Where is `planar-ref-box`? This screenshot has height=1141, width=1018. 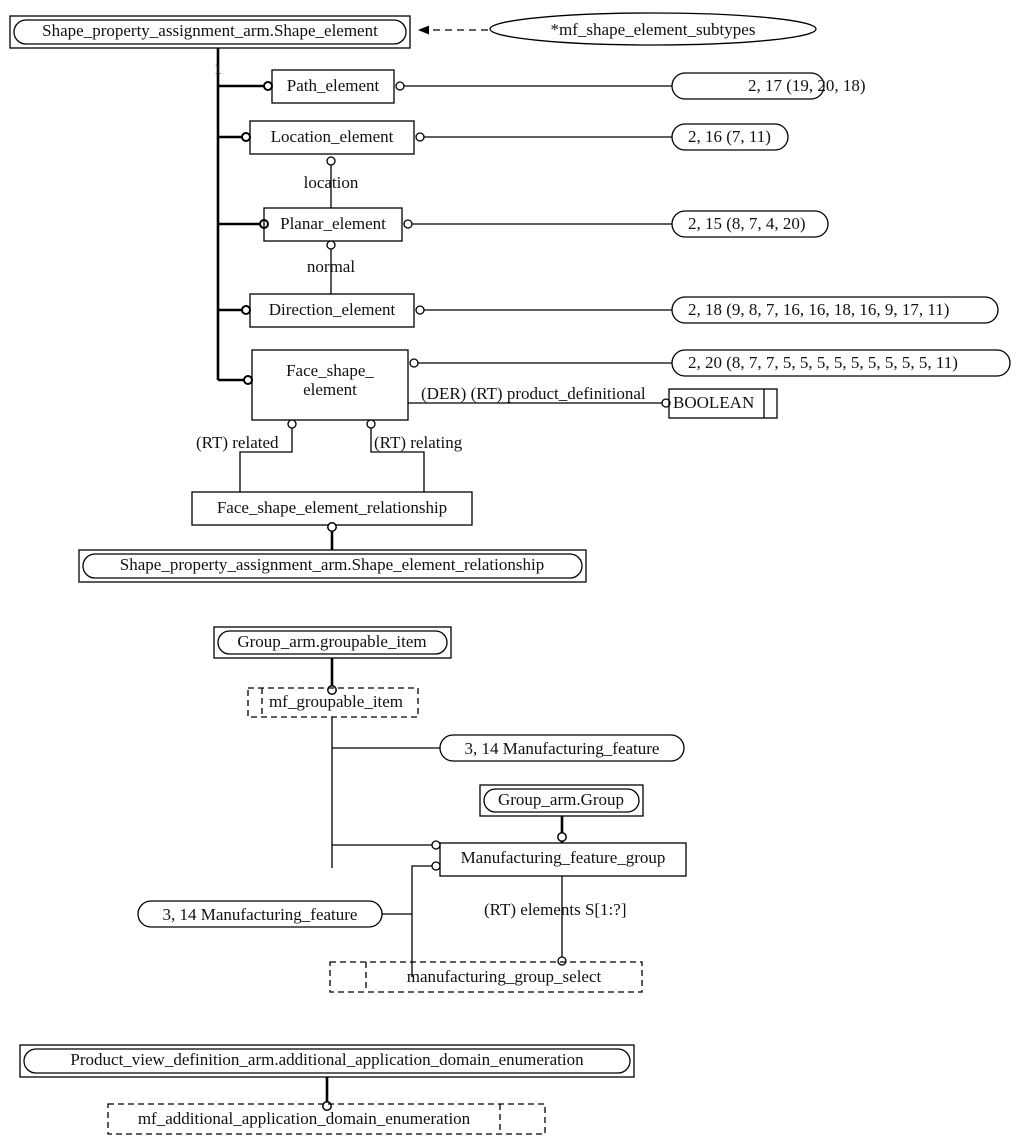 planar-ref-box is located at coordinates (750, 224).